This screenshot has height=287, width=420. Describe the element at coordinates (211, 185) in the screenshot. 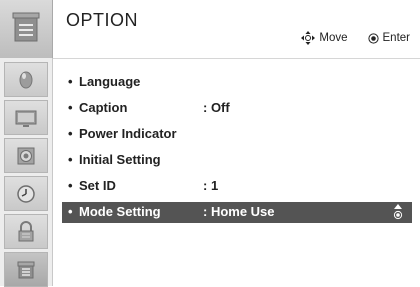

I see `menu-item-value: : 1` at that location.